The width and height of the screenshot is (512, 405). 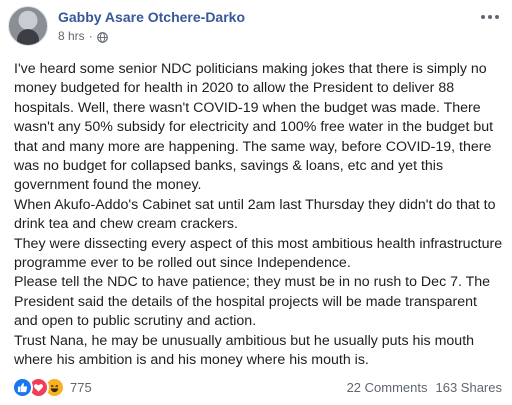 I want to click on more-options-icon, so click(x=490, y=17).